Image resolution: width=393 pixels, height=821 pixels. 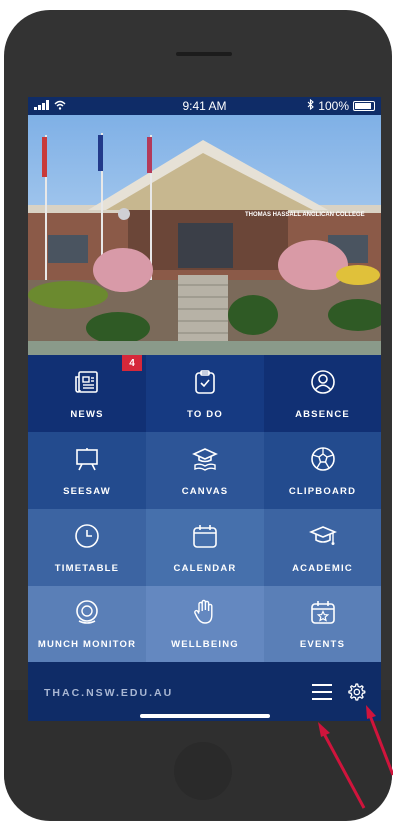 What do you see at coordinates (87, 644) in the screenshot?
I see `tile-label: MUNCH MONITOR` at bounding box center [87, 644].